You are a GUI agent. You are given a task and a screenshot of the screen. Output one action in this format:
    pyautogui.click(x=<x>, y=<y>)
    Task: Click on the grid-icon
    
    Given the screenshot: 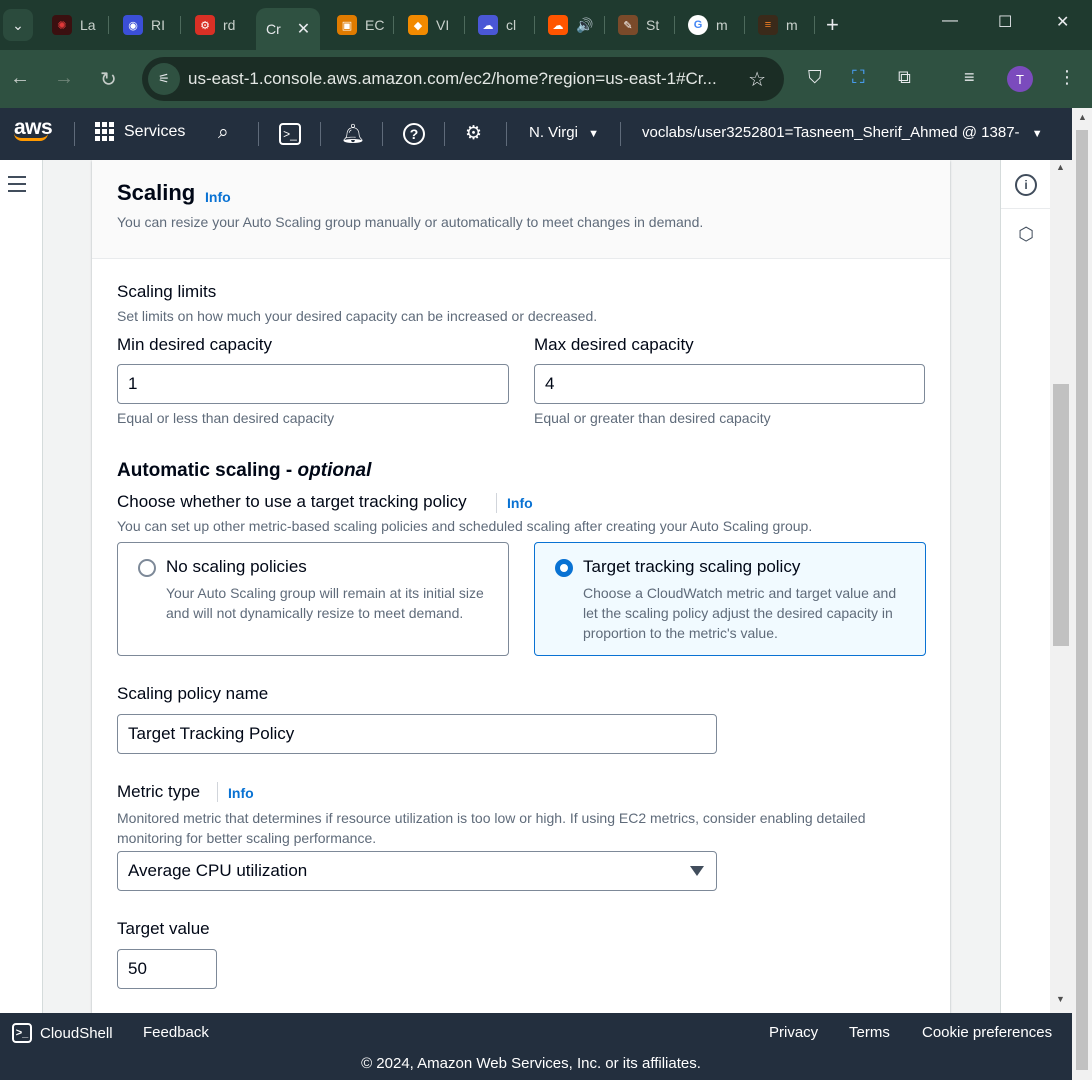 What is the action you would take?
    pyautogui.click(x=104, y=131)
    